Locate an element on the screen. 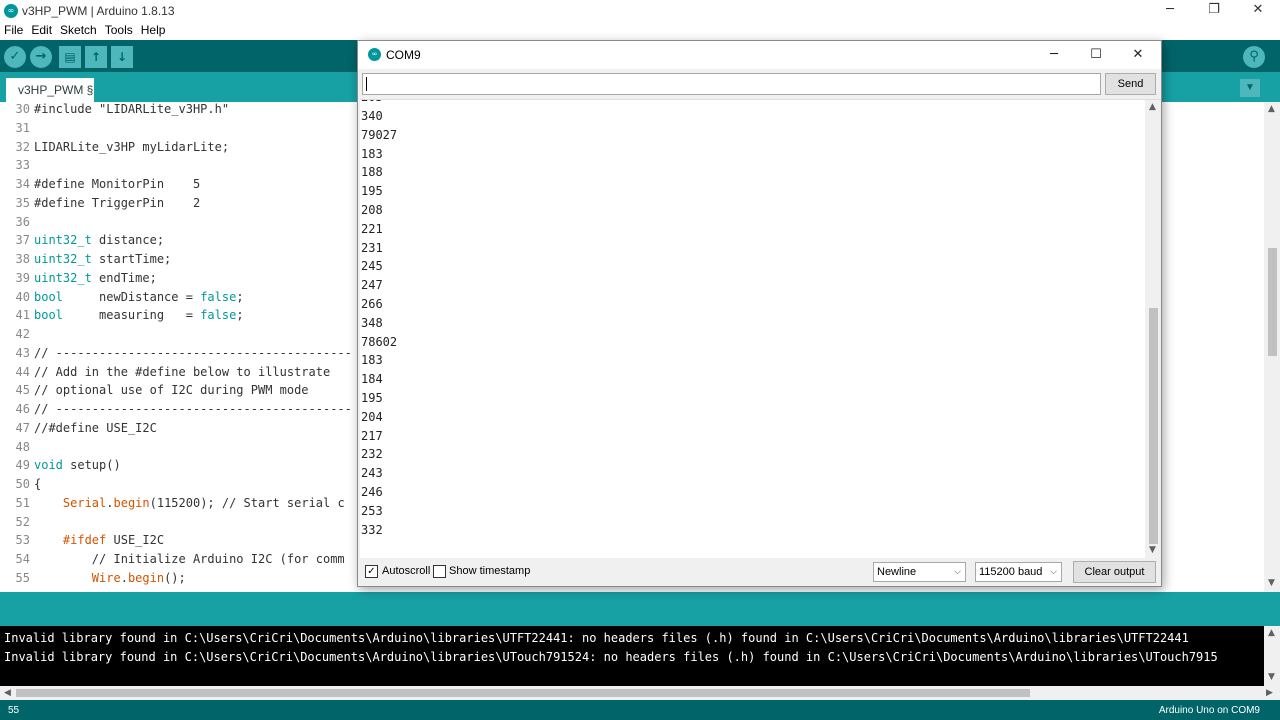 The image size is (1280, 720). code-token: uint32_t is located at coordinates (63, 259).